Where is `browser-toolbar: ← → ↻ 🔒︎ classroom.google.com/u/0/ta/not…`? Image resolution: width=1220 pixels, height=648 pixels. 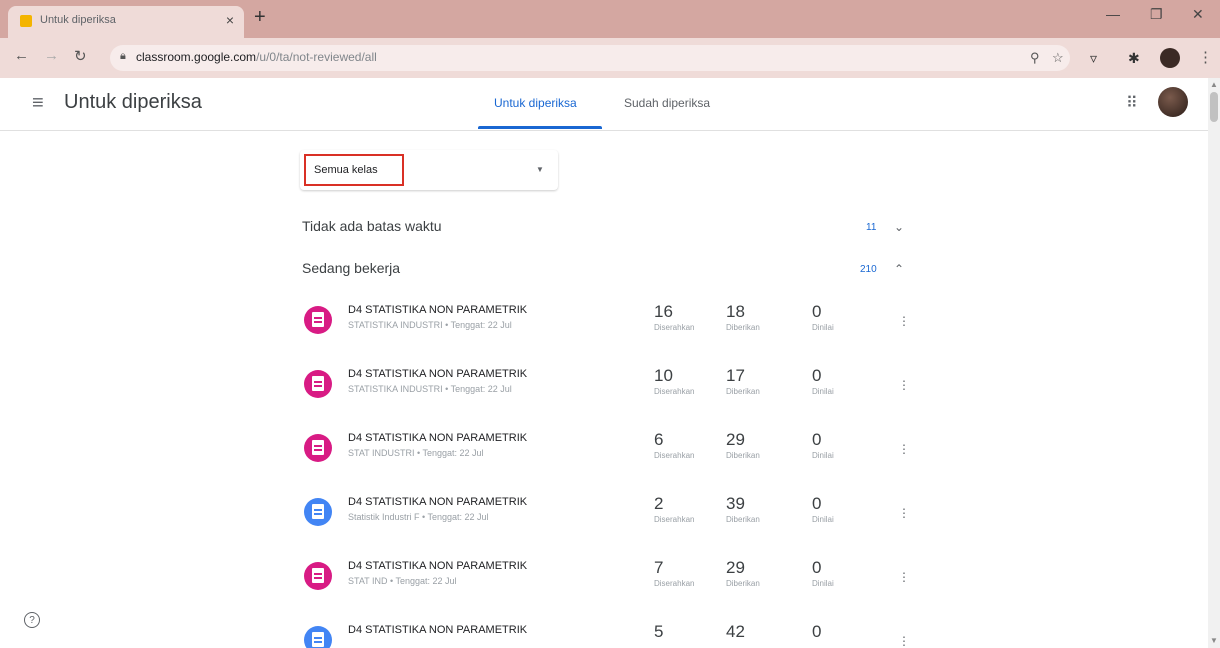
browser-toolbar: ← → ↻ 🔒︎ classroom.google.com/u/0/ta/not… is located at coordinates (610, 58).